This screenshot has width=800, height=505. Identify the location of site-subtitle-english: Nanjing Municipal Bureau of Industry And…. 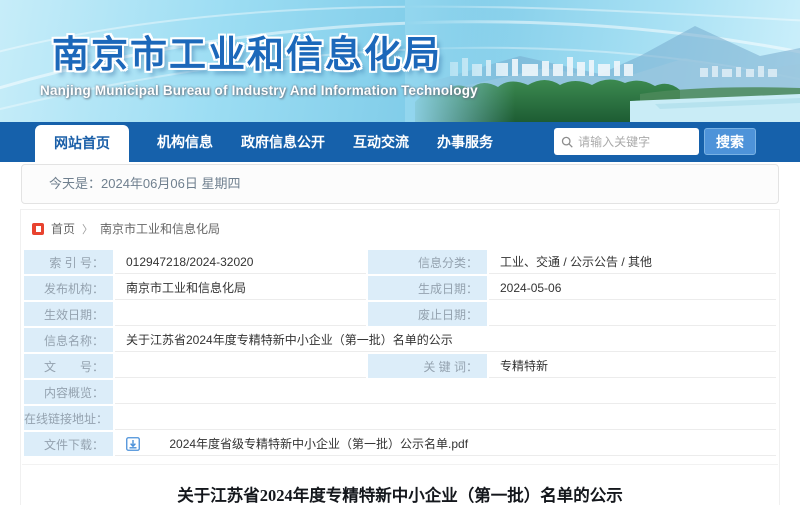
(259, 90).